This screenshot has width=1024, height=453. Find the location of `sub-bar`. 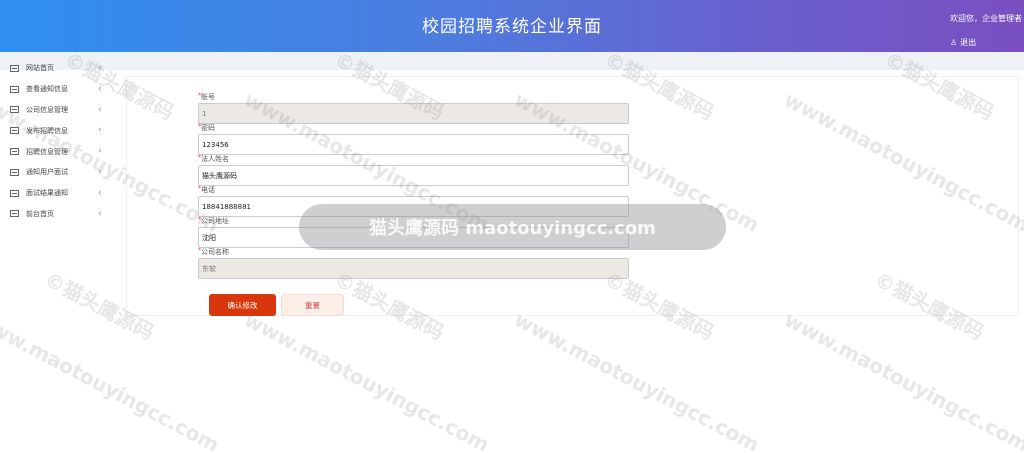

sub-bar is located at coordinates (512, 61).